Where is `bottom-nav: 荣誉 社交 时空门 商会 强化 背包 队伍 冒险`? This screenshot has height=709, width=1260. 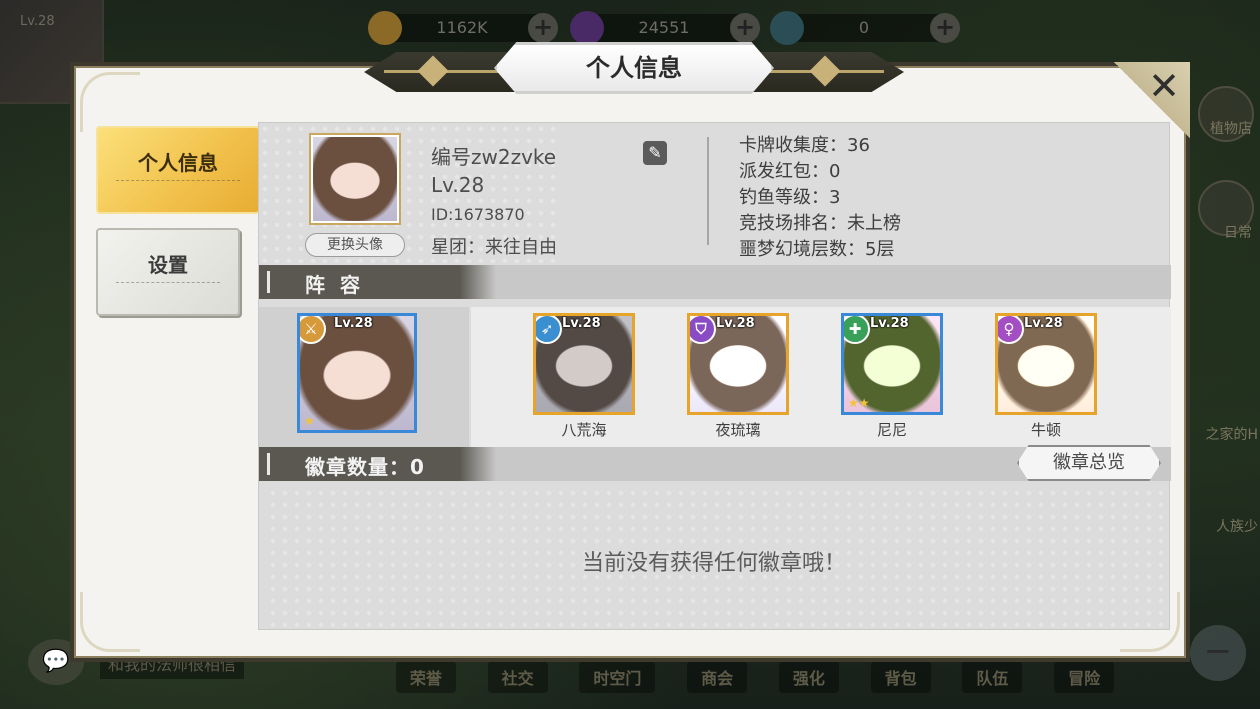 bottom-nav: 荣誉 社交 时空门 商会 强化 背包 队伍 冒险 is located at coordinates (755, 677).